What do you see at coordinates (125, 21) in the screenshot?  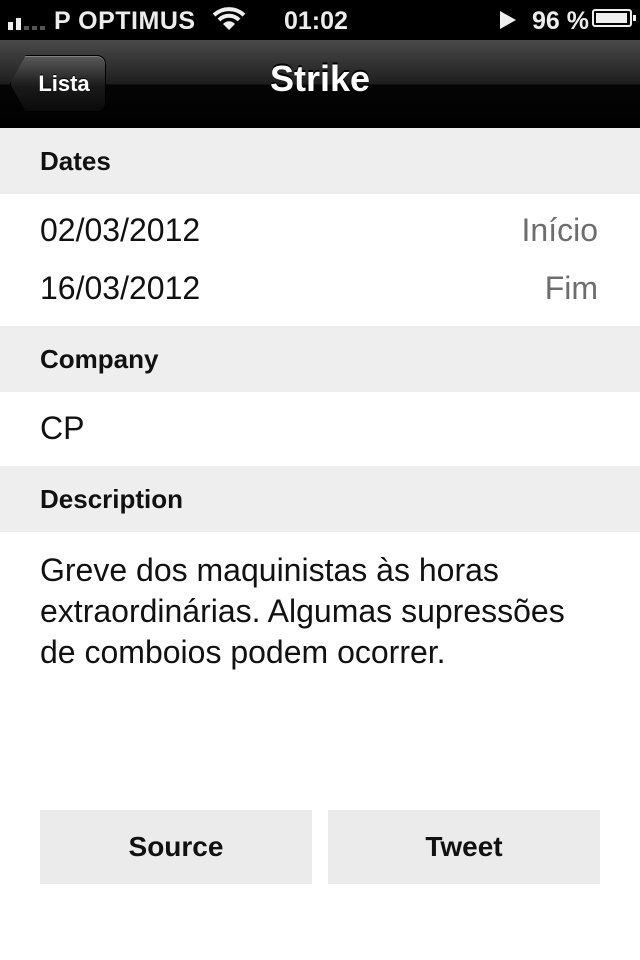 I see `carrier-name: P OPTIMUS` at bounding box center [125, 21].